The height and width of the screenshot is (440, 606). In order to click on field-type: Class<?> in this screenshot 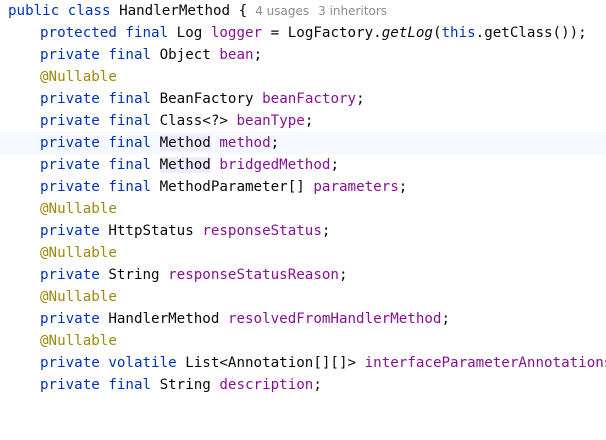, I will do `click(193, 121)`.